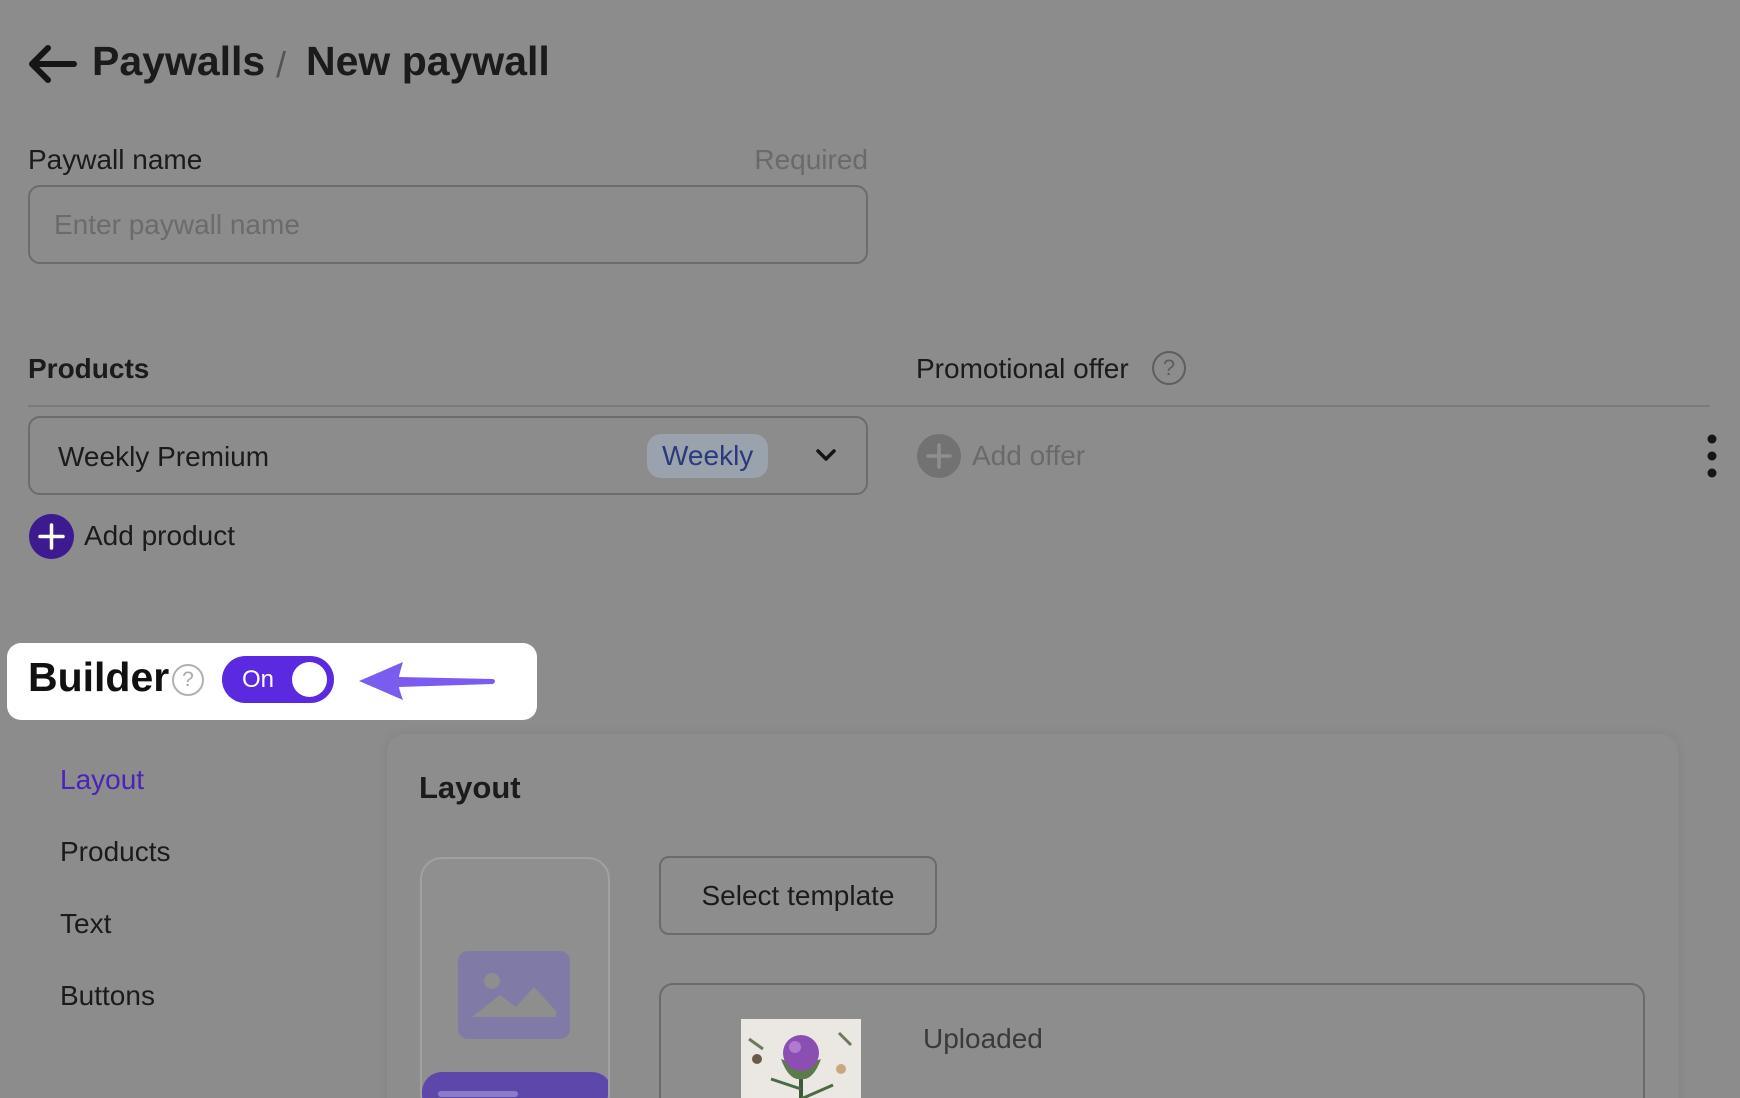 Image resolution: width=1740 pixels, height=1098 pixels. I want to click on builder-nav-layout: Layout, so click(102, 780).